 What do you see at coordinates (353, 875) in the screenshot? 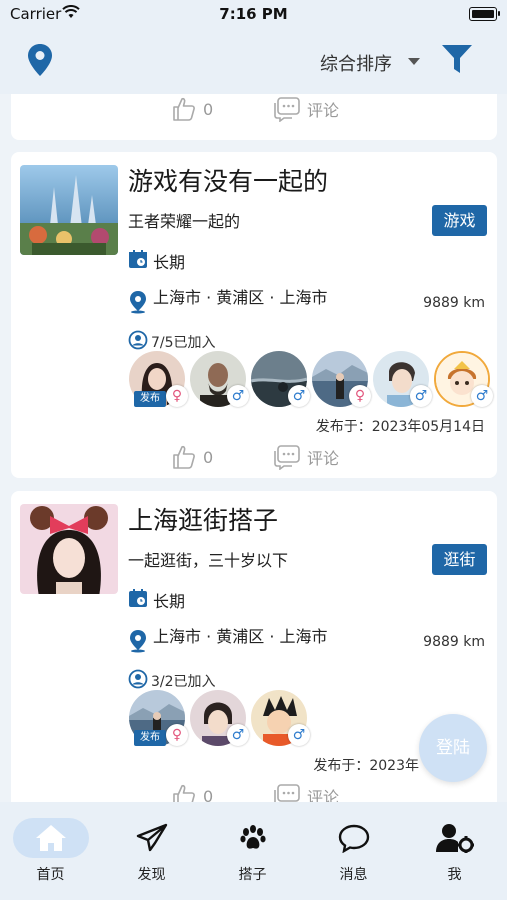
I see `tab-label: 消息` at bounding box center [353, 875].